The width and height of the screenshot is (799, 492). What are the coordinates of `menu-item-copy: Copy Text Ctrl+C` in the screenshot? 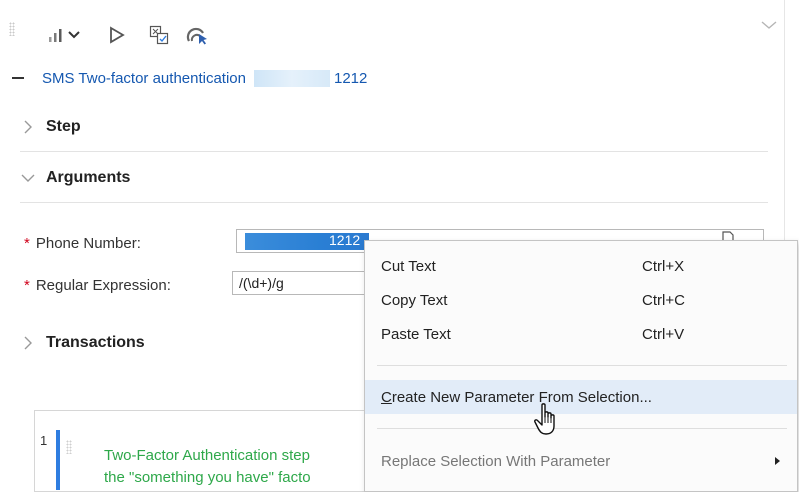 It's located at (581, 300).